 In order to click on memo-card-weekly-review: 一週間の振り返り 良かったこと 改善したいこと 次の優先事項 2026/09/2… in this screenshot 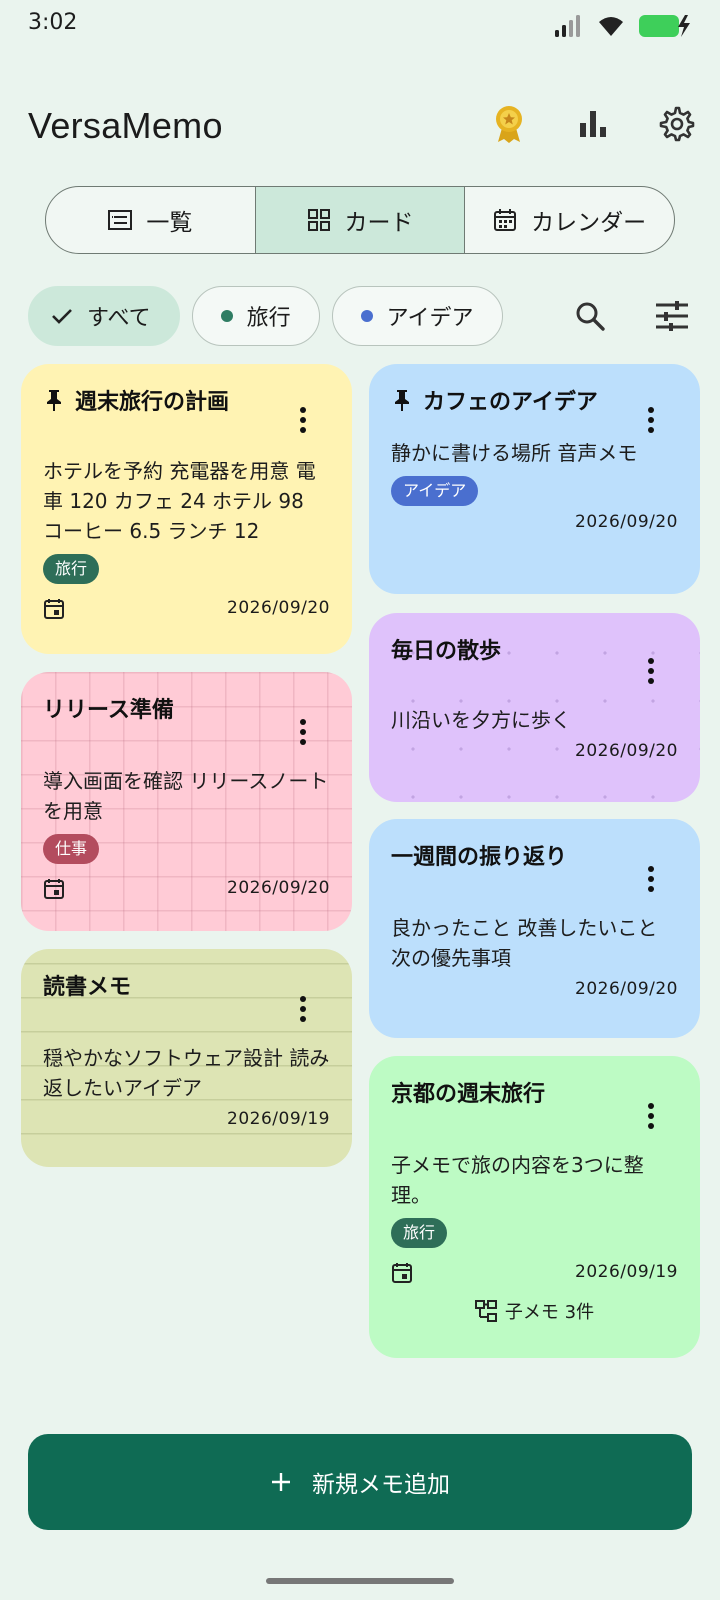, I will do `click(534, 928)`.